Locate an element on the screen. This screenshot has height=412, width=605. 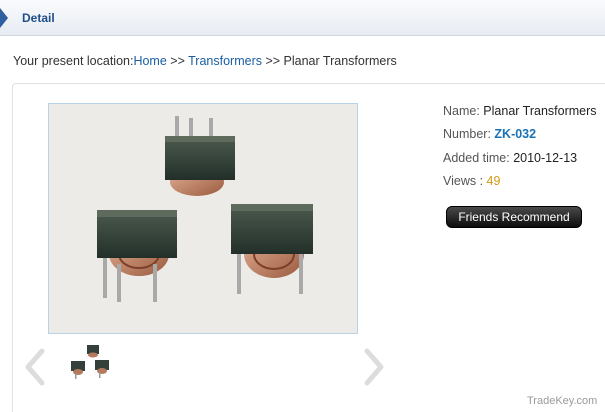
product-name-label: Name: is located at coordinates (463, 111).